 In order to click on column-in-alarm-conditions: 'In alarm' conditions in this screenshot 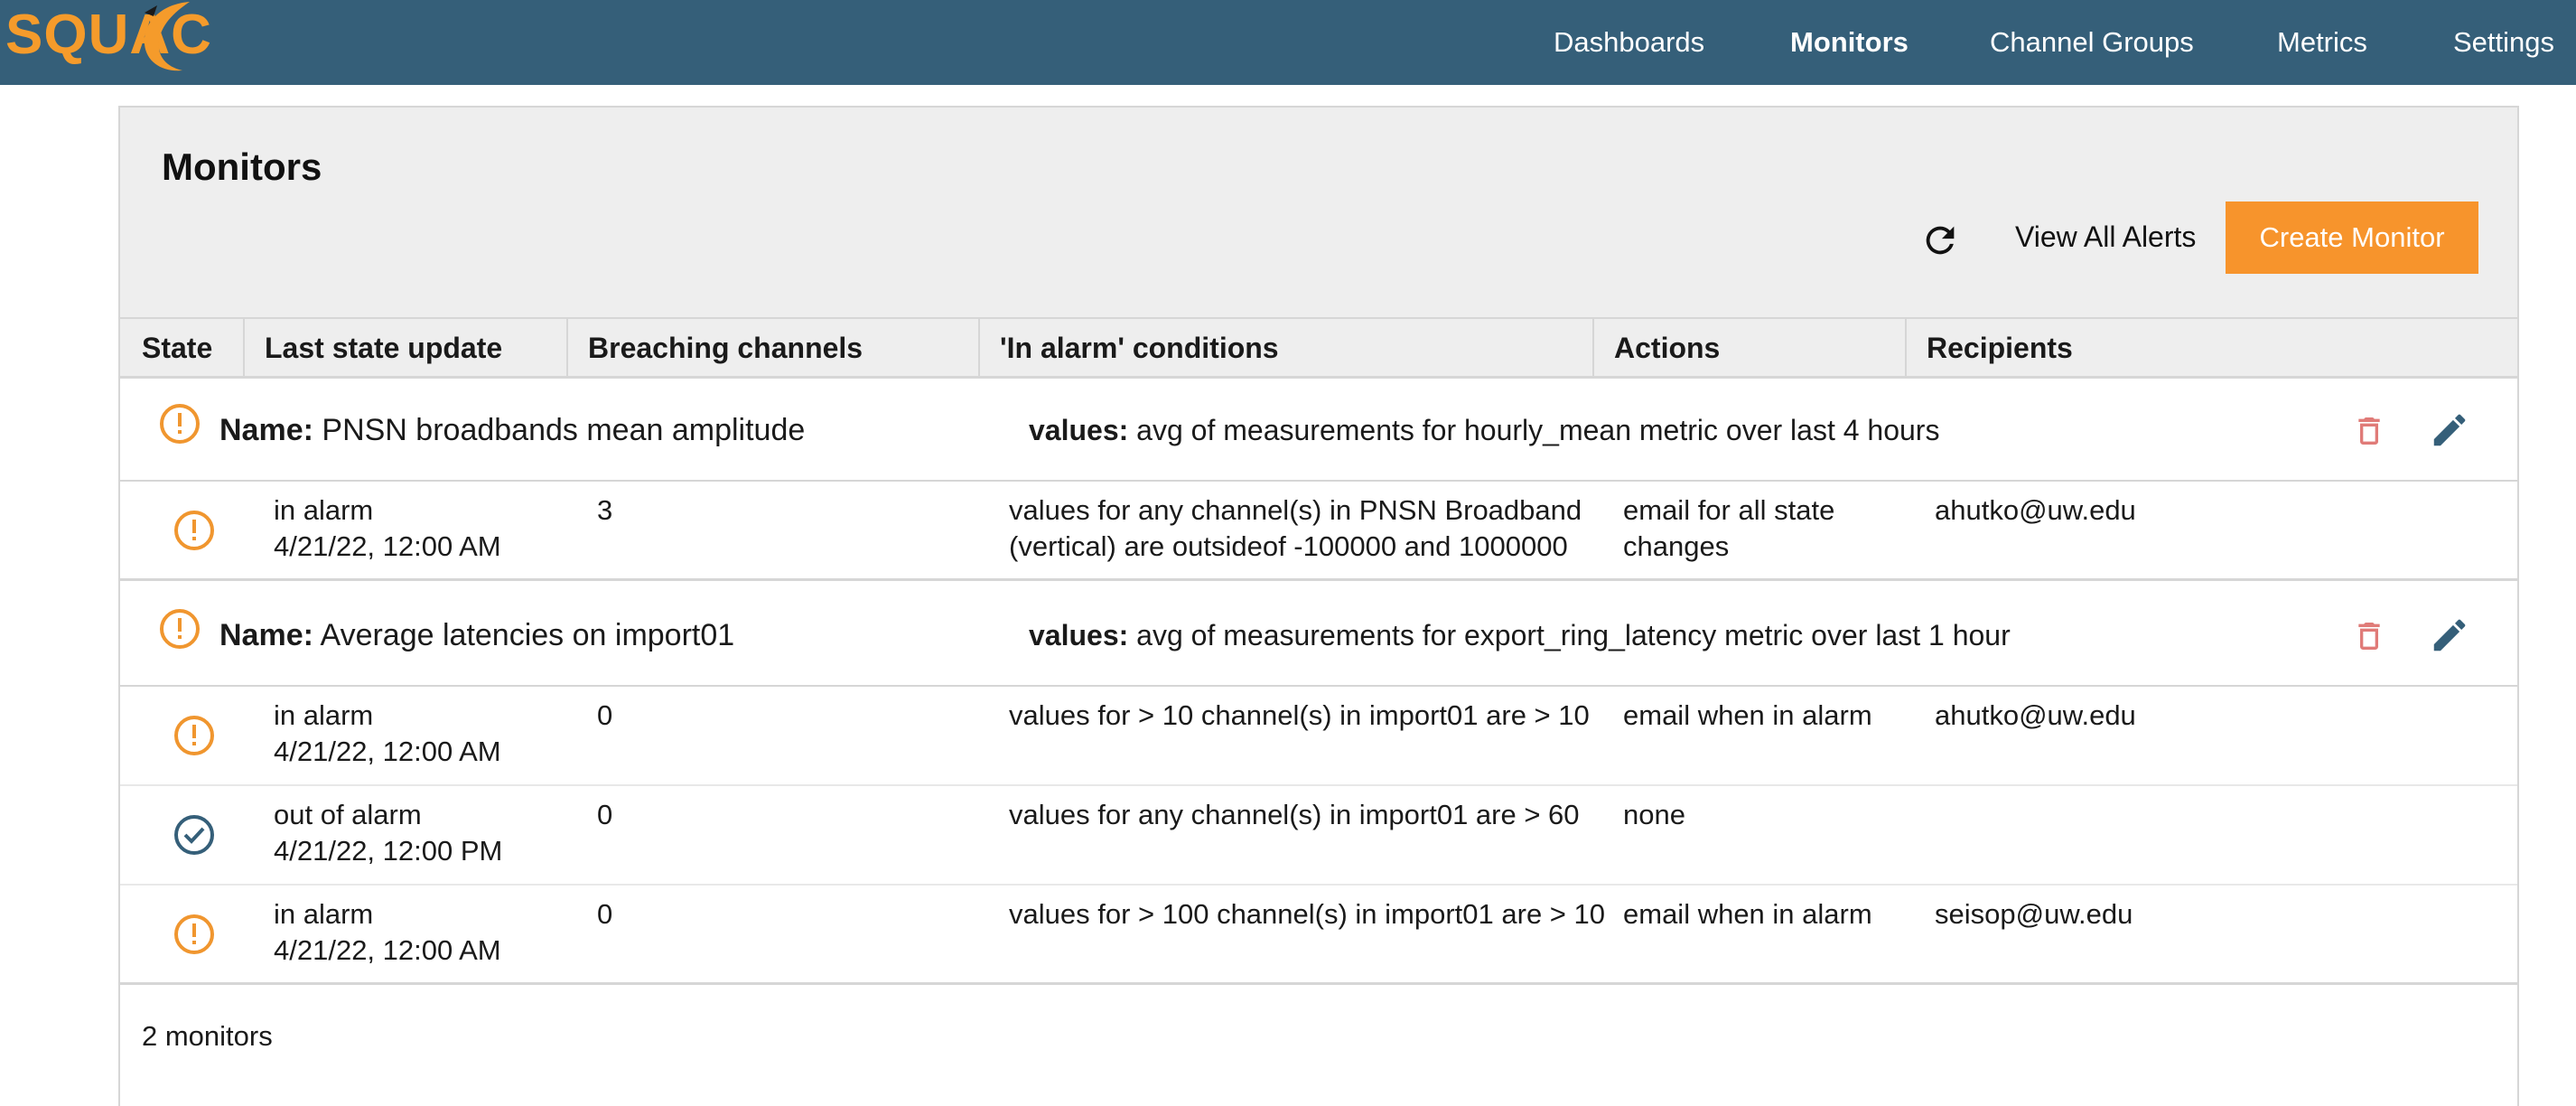, I will do `click(1139, 348)`.